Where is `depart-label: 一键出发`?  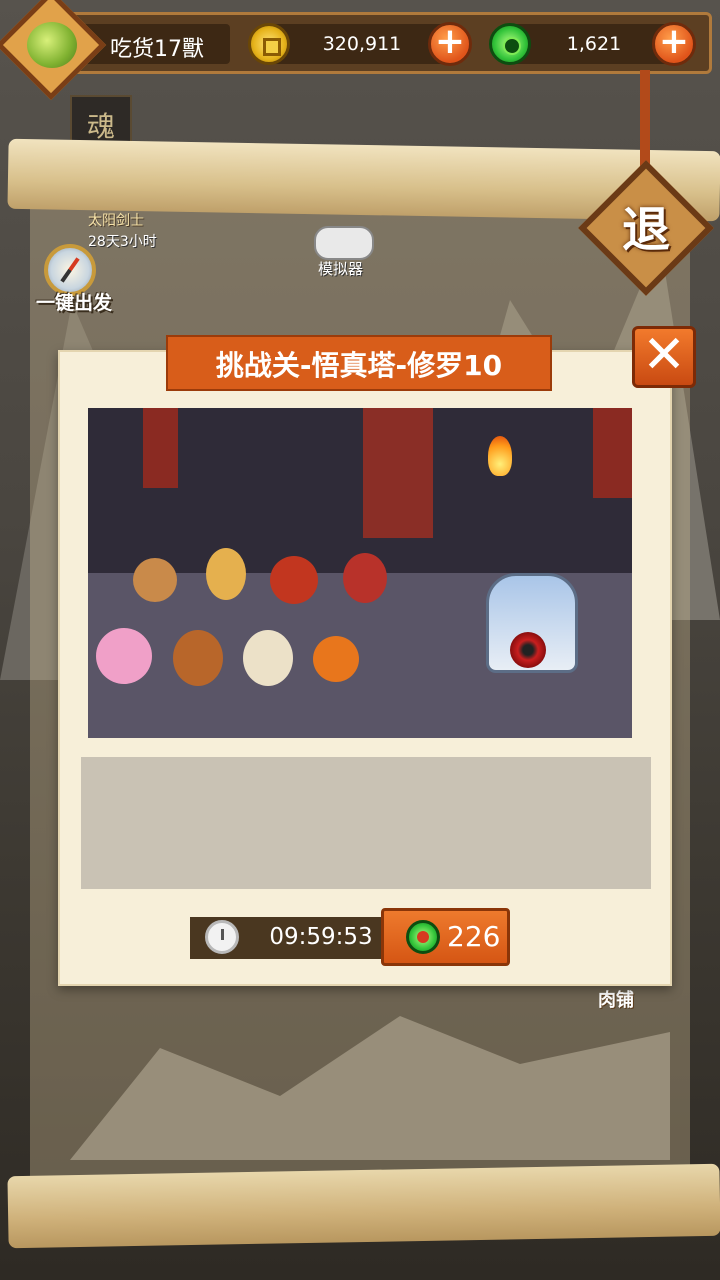 depart-label: 一键出发 is located at coordinates (74, 301).